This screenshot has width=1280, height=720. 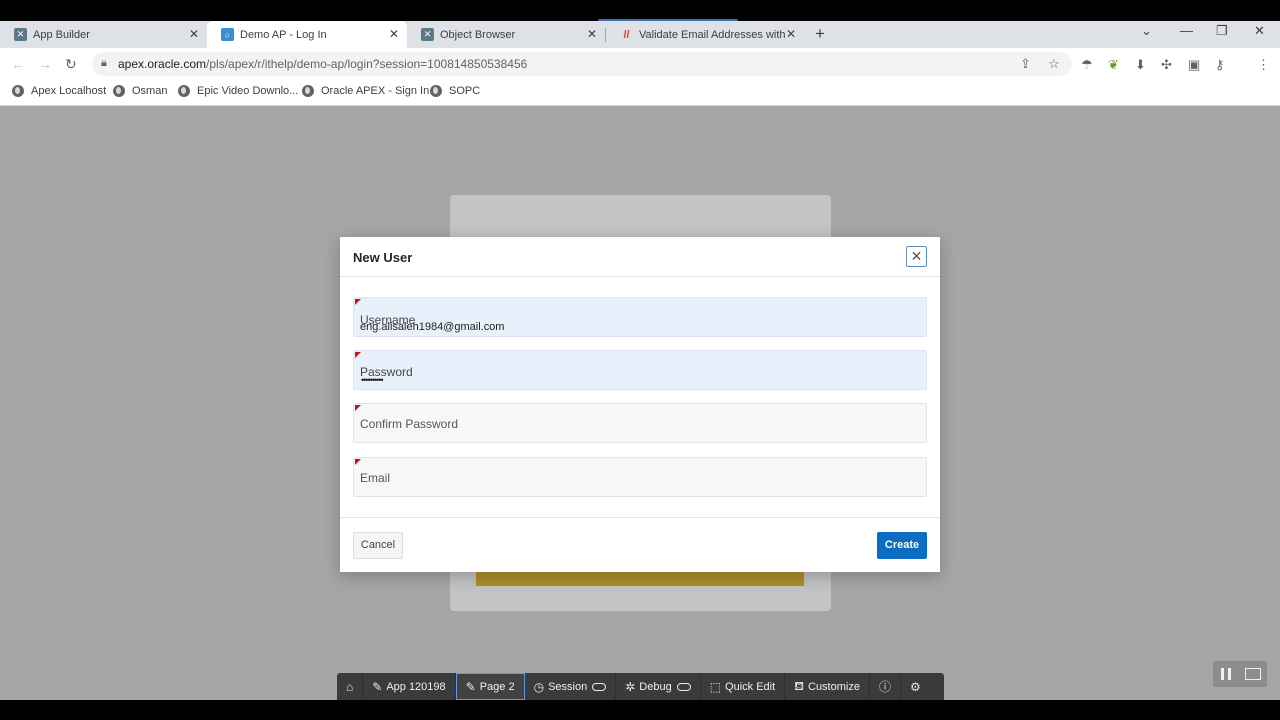 What do you see at coordinates (1220, 65) in the screenshot?
I see `key-icon: ⚷` at bounding box center [1220, 65].